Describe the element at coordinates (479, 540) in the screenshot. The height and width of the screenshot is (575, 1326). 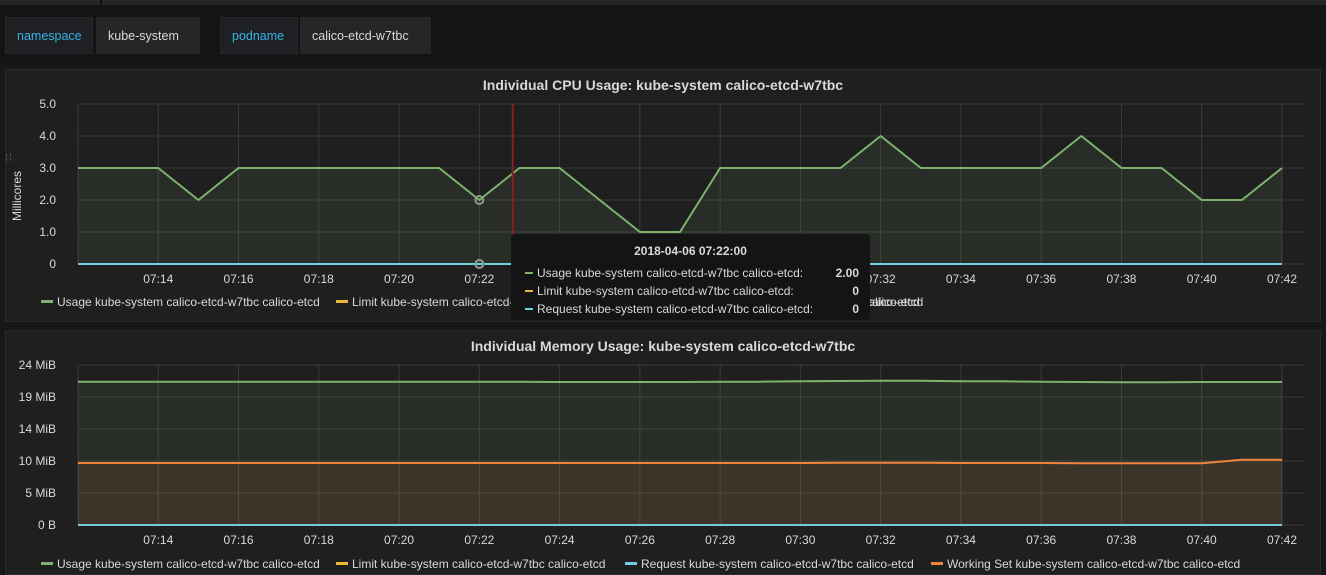
I see `x-tick-label: 07:22` at that location.